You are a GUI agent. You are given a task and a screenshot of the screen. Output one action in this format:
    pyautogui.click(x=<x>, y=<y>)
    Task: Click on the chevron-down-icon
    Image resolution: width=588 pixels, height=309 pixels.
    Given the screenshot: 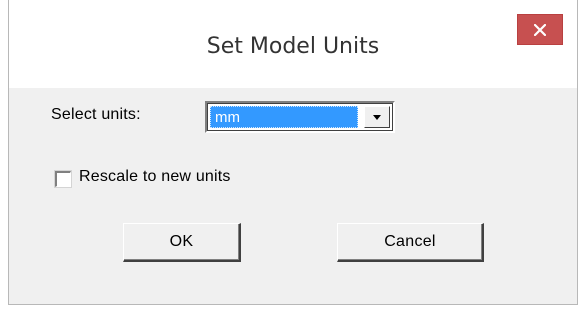 What is the action you would take?
    pyautogui.click(x=377, y=117)
    